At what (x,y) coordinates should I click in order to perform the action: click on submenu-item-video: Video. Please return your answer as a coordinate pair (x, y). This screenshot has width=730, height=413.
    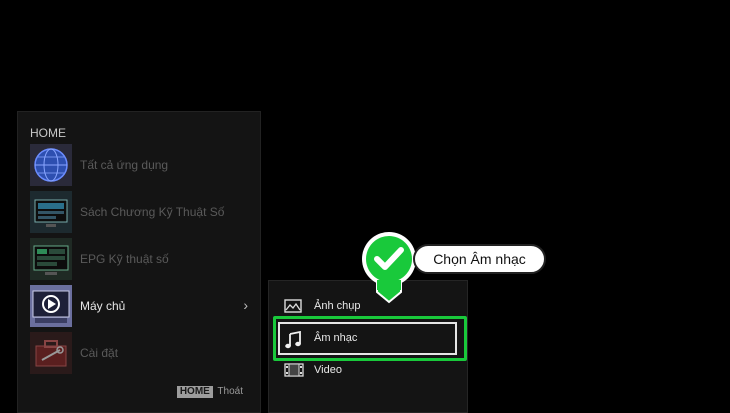
    Looking at the image, I should click on (369, 371).